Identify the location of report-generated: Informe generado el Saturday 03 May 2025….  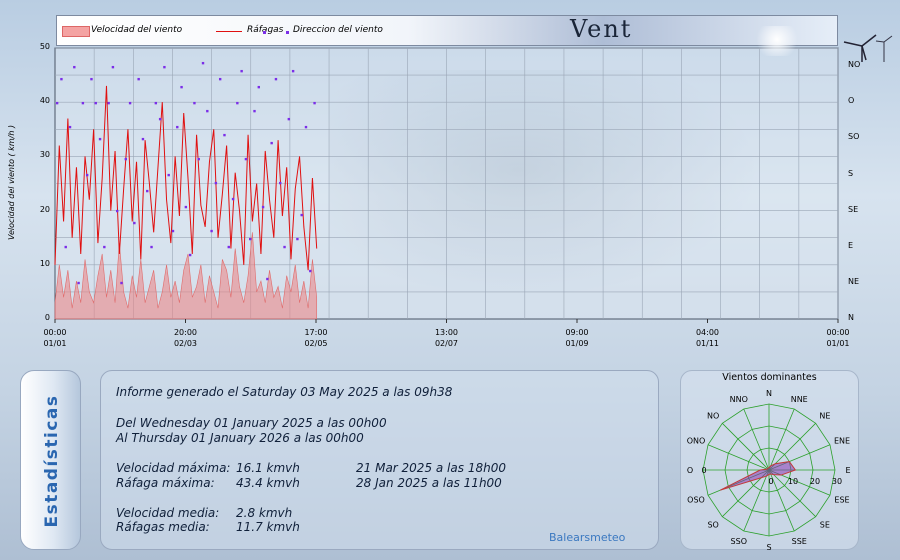
(284, 392).